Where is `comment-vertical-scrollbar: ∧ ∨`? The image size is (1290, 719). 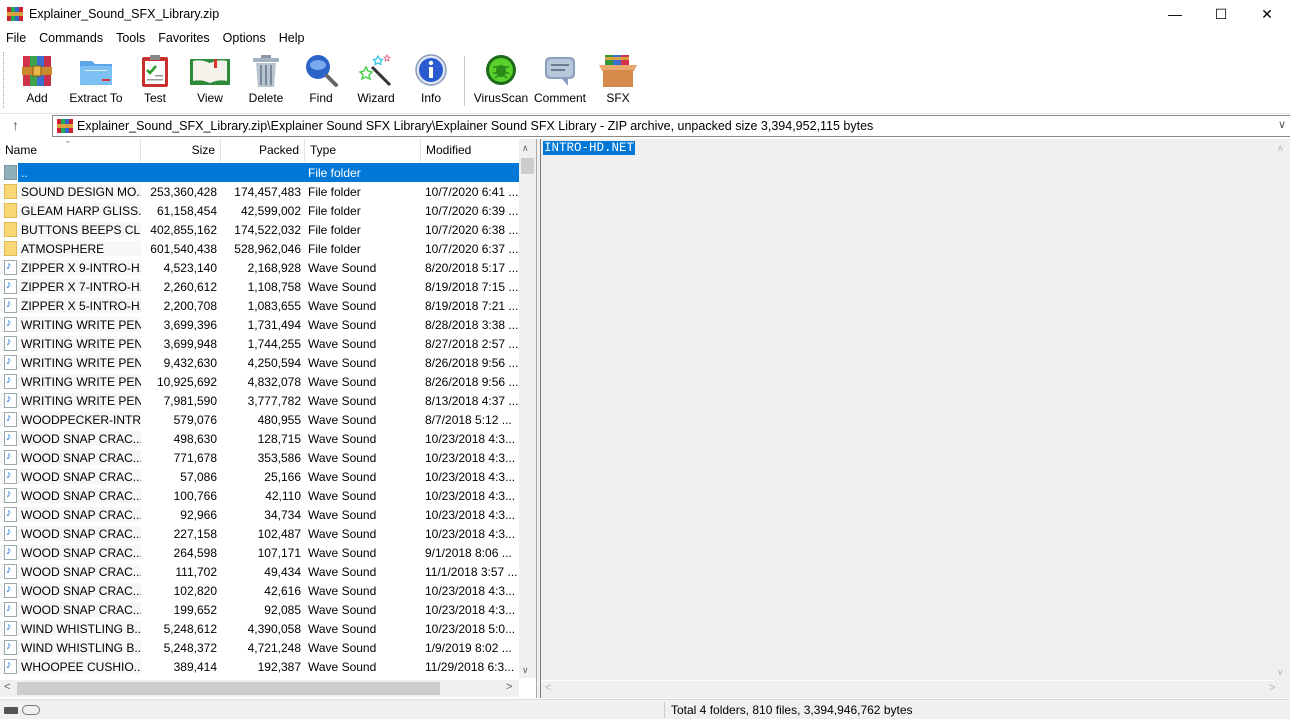
comment-vertical-scrollbar: ∧ ∨ is located at coordinates (1281, 409).